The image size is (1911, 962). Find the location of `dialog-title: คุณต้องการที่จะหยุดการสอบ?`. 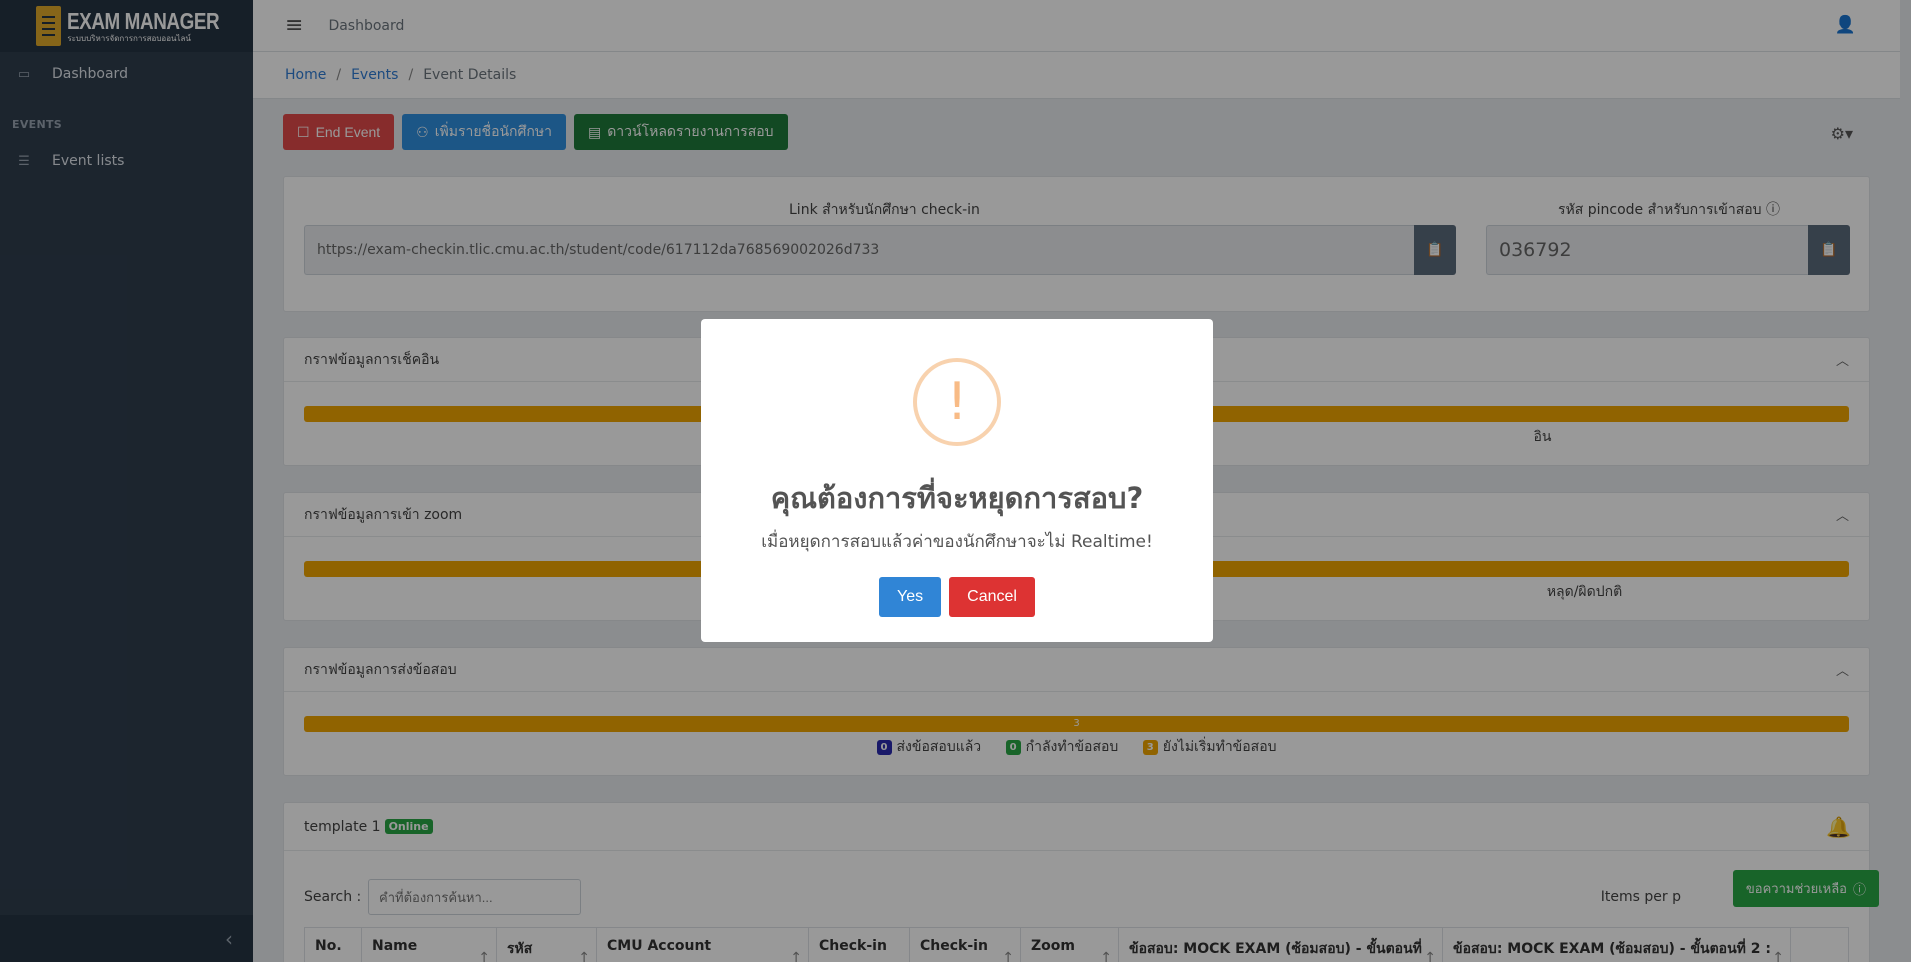

dialog-title: คุณต้องการที่จะหยุดการสอบ? is located at coordinates (957, 498).